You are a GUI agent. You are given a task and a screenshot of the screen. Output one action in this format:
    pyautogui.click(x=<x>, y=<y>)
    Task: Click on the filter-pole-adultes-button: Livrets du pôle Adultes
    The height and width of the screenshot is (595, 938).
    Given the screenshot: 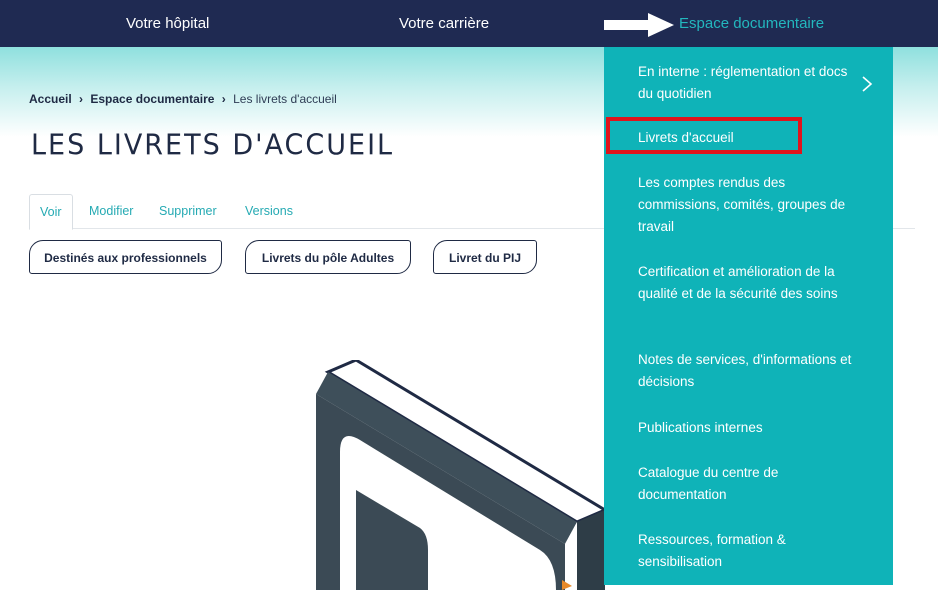 What is the action you would take?
    pyautogui.click(x=328, y=257)
    